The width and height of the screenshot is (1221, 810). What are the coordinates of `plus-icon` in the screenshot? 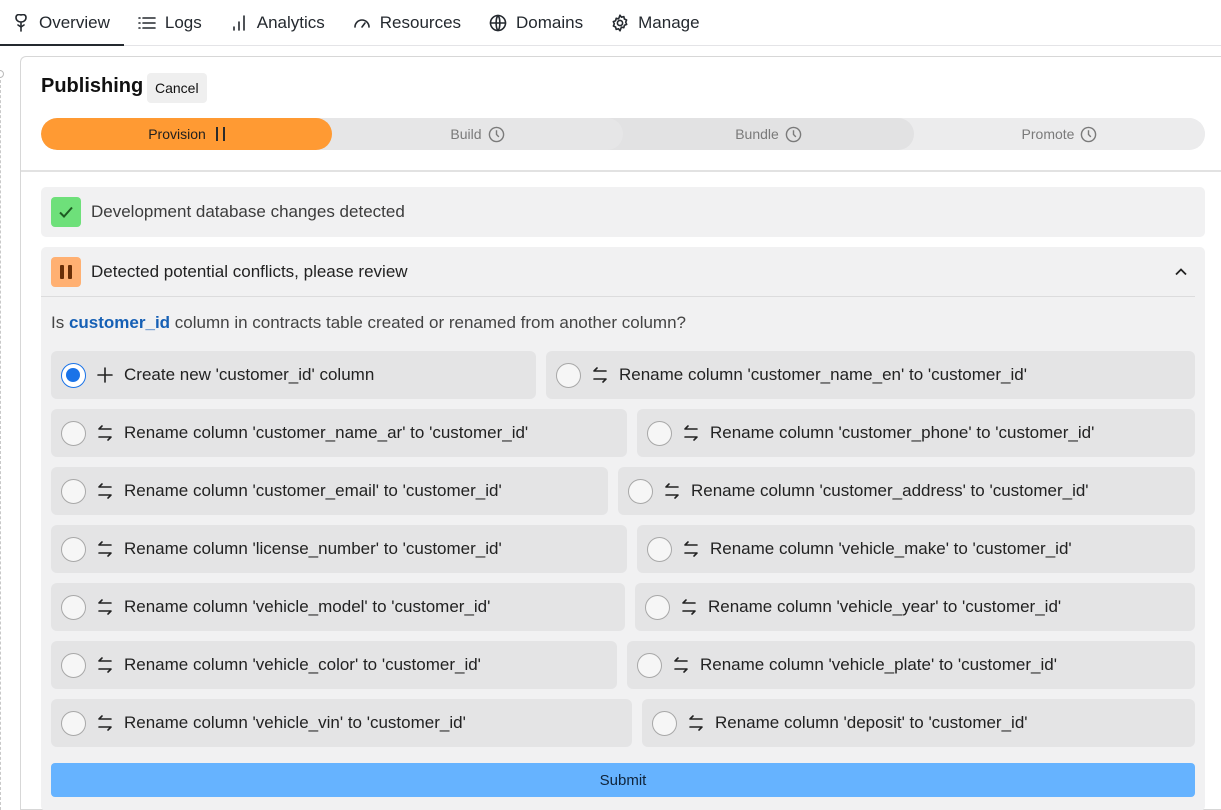 It's located at (105, 375).